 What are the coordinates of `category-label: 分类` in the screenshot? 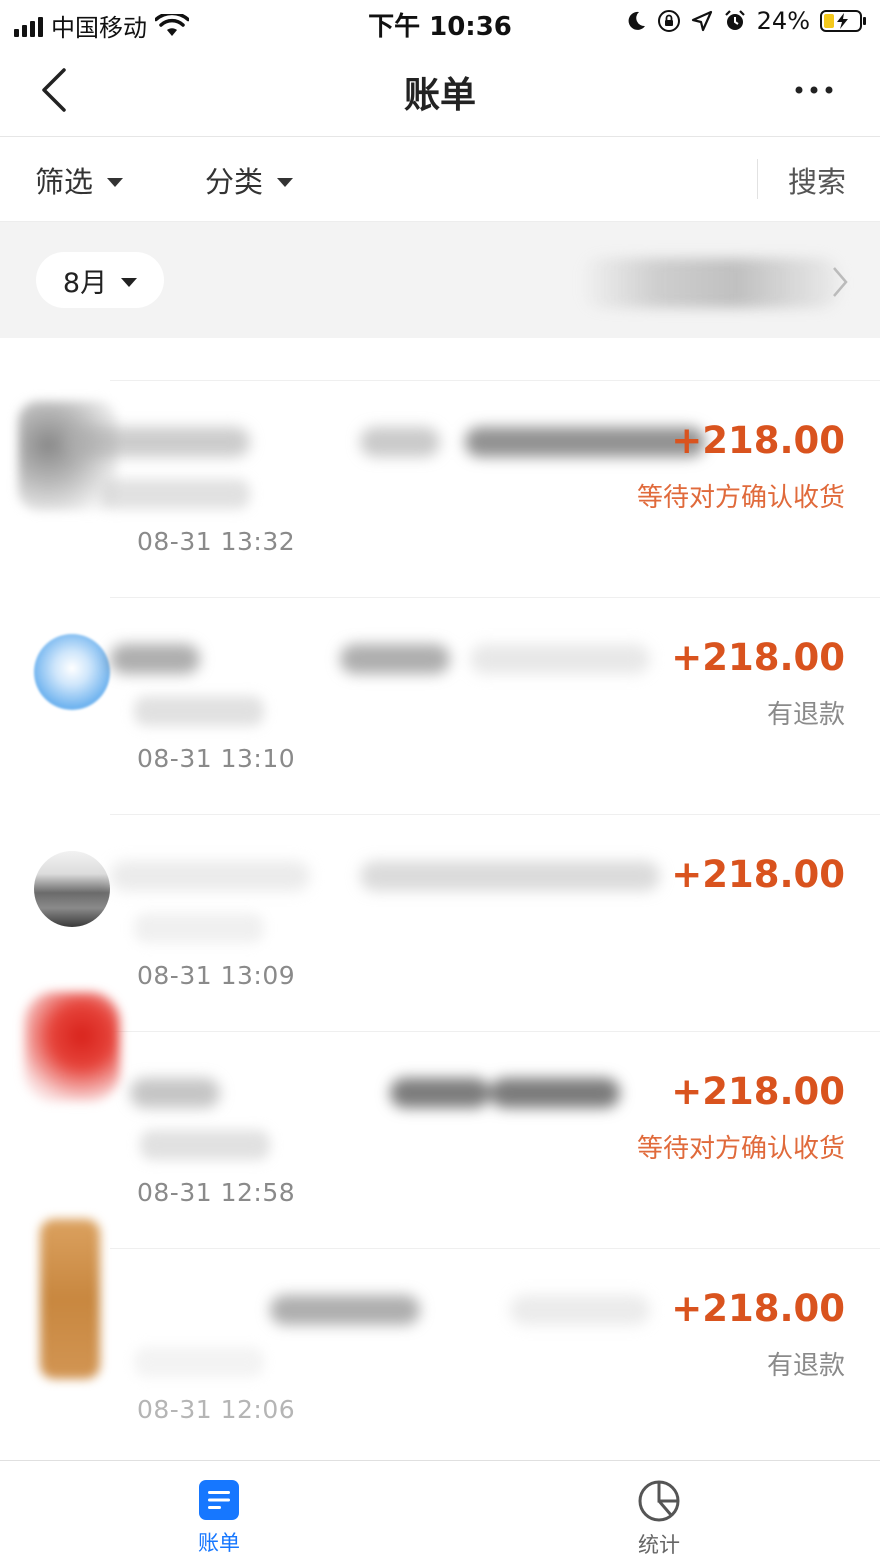 It's located at (234, 182).